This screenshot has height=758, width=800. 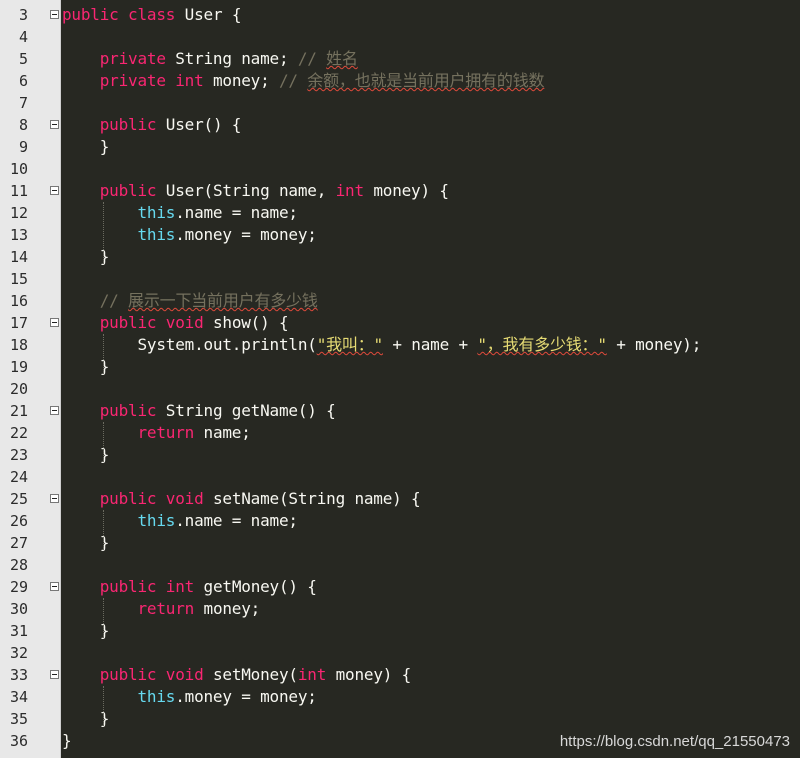 I want to click on code-line: 23 }, so click(x=400, y=455).